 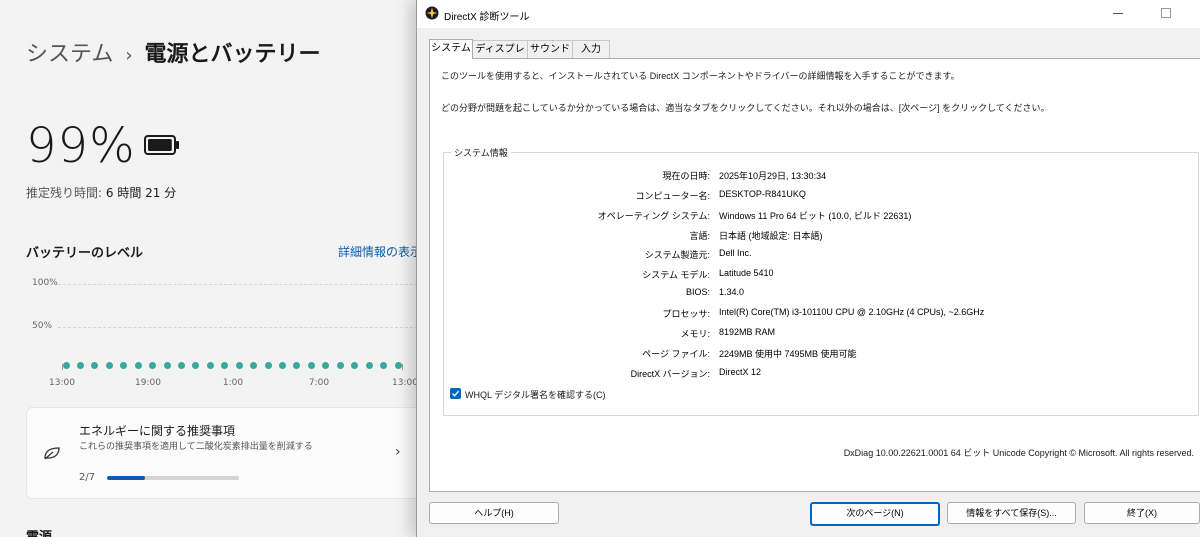 What do you see at coordinates (402, 367) in the screenshot?
I see `axis-tick` at bounding box center [402, 367].